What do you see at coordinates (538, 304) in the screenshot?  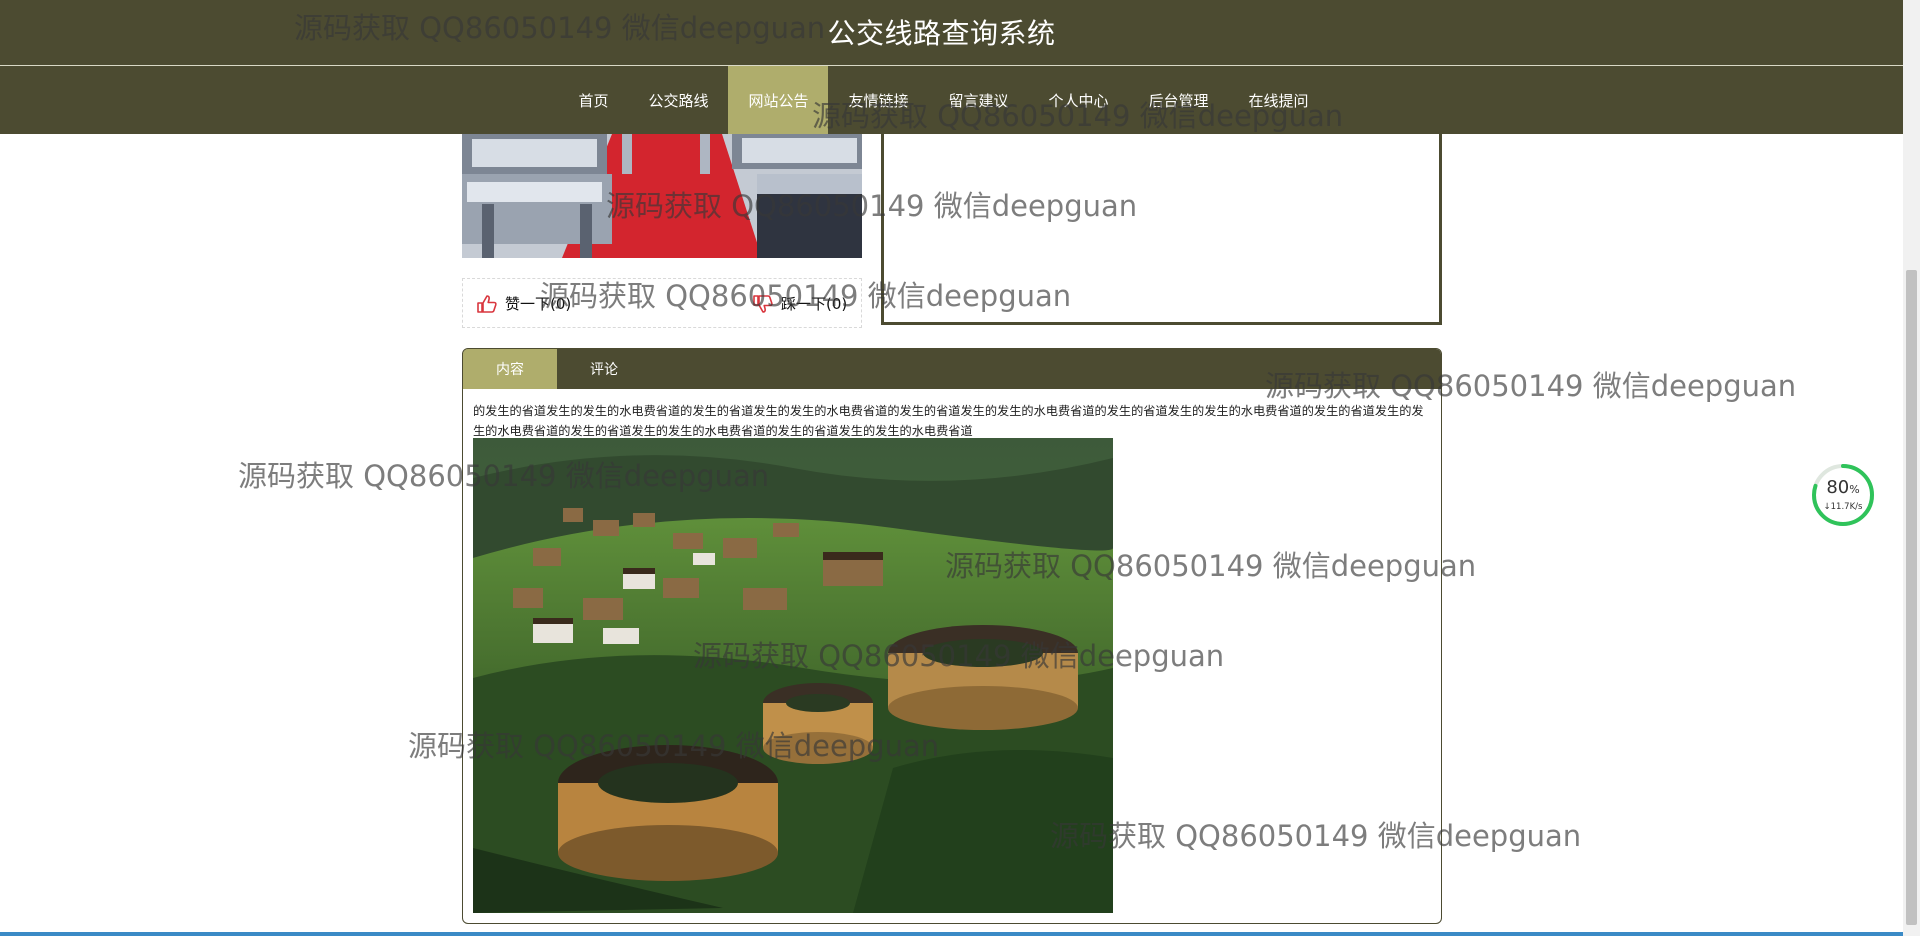 I see `vote-up-label: 赞一下(0)` at bounding box center [538, 304].